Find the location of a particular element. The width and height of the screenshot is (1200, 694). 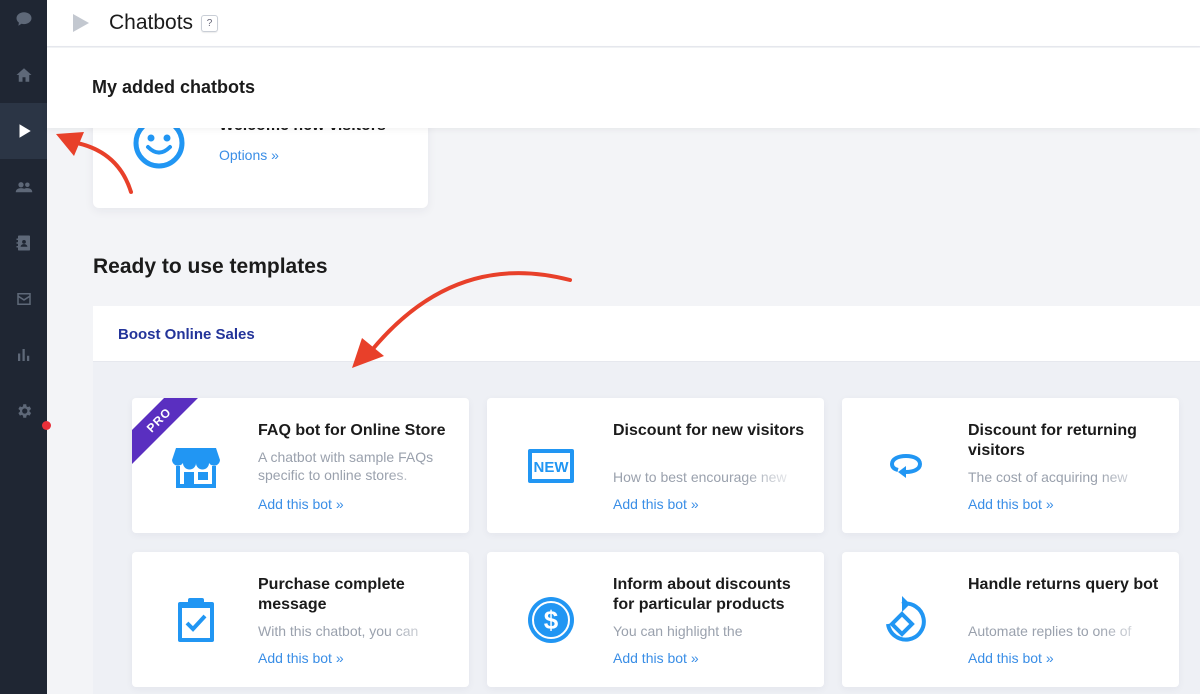

card-title: Discount for returning visitors is located at coordinates (1052, 440).